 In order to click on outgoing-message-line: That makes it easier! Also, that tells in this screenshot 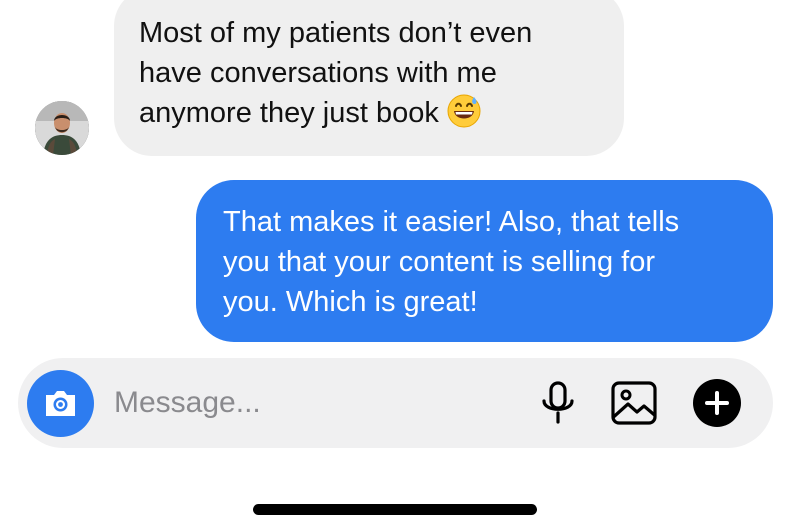, I will do `click(451, 222)`.